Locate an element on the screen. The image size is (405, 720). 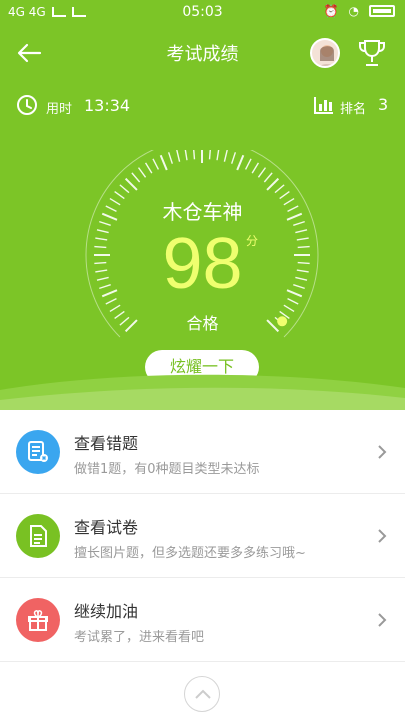
trophy-icon is located at coordinates (372, 53).